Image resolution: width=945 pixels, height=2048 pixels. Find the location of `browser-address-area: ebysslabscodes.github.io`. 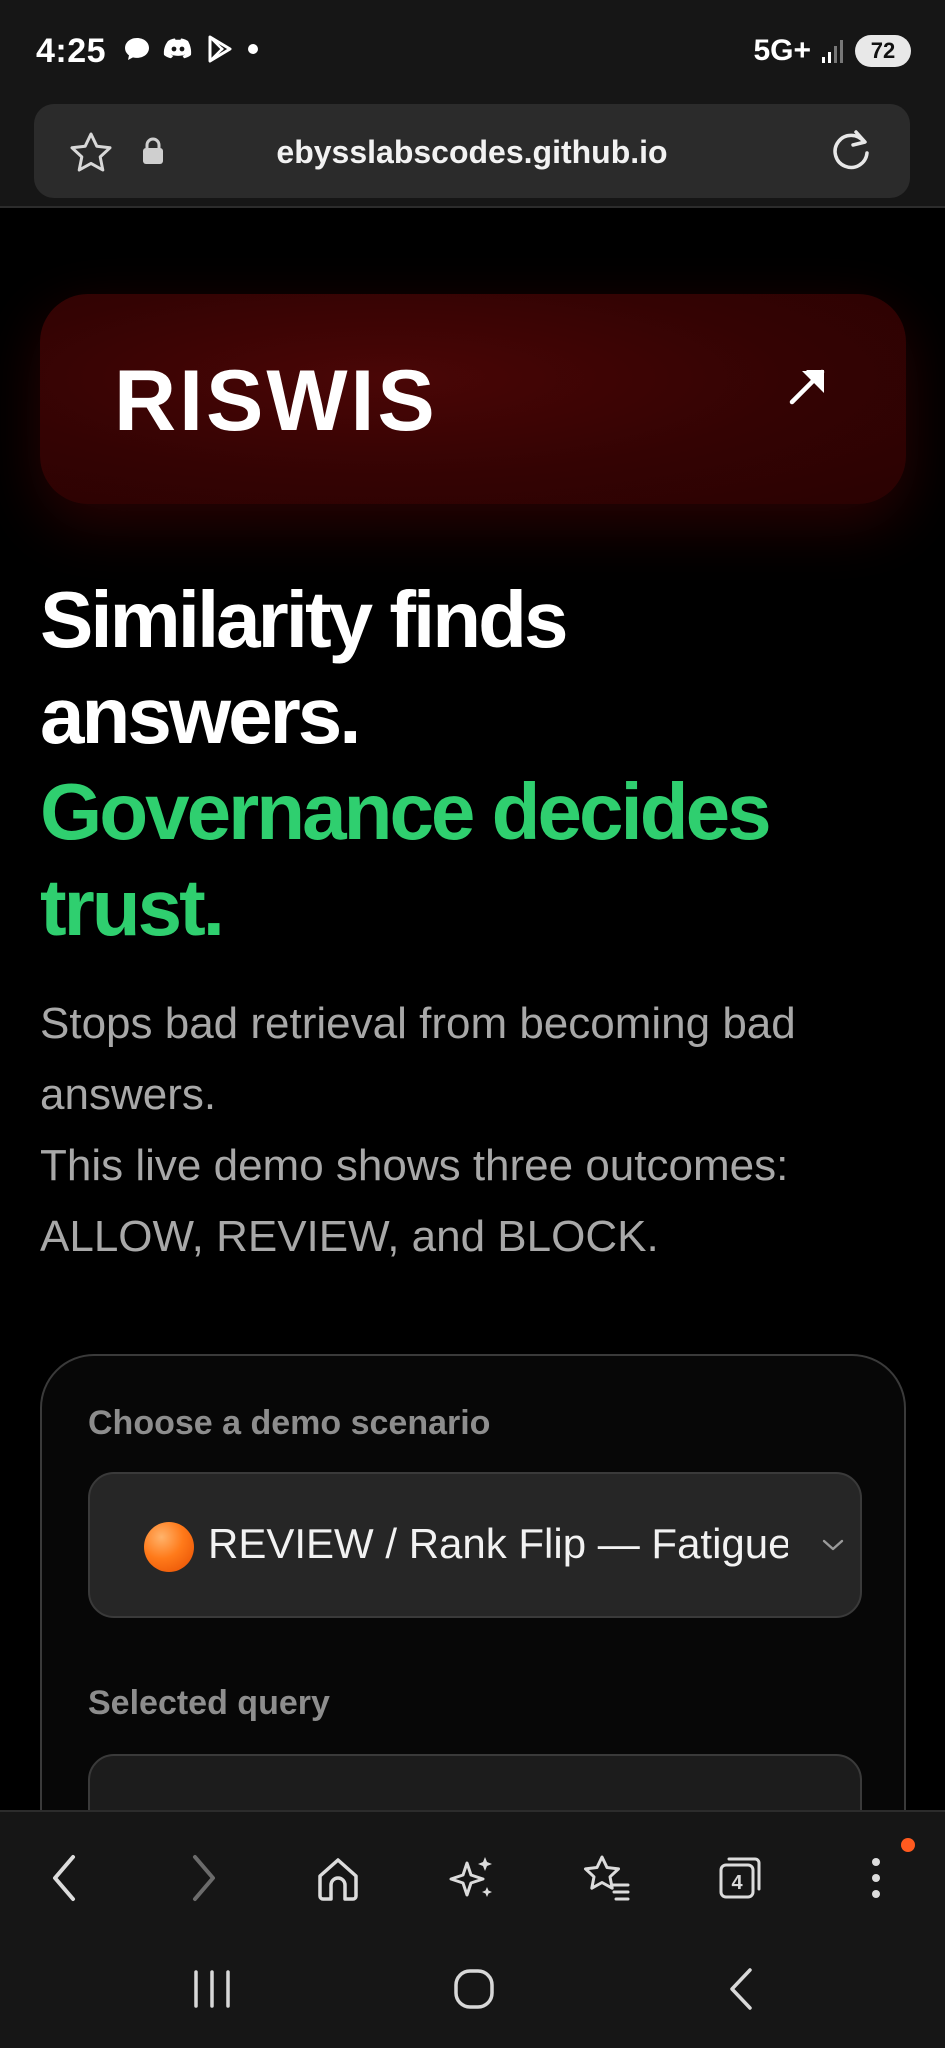

browser-address-area: ebysslabscodes.github.io is located at coordinates (472, 154).